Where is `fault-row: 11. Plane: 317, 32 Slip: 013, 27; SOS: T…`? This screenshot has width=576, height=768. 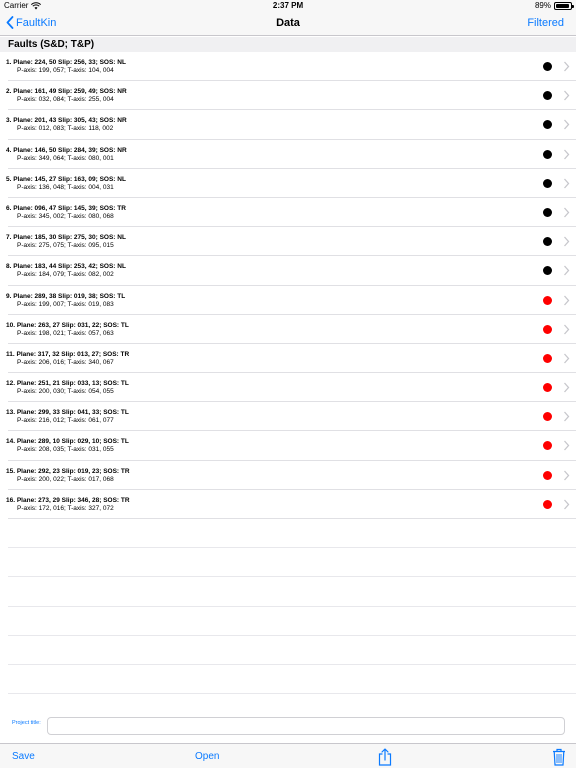 fault-row: 11. Plane: 317, 32 Slip: 013, 27; SOS: T… is located at coordinates (291, 359).